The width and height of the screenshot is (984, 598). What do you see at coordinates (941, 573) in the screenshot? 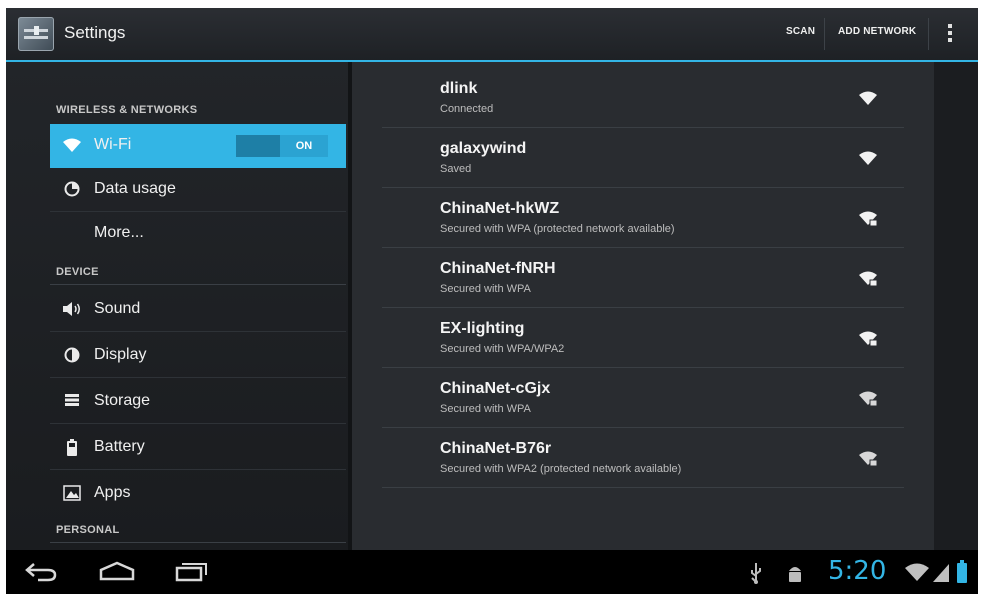
I see `signal-strength-icon` at bounding box center [941, 573].